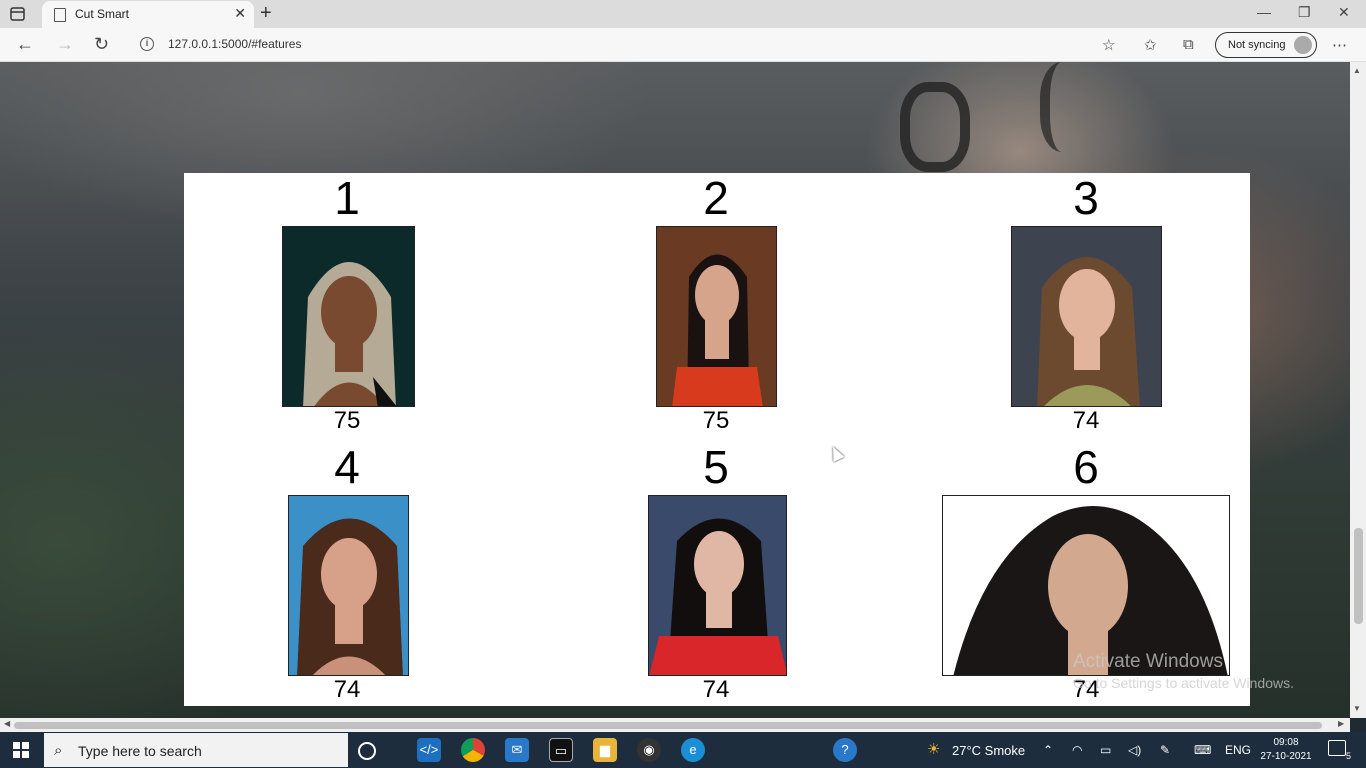  Describe the element at coordinates (1357, 708) in the screenshot. I see `scroll-down-icon: ▼` at that location.